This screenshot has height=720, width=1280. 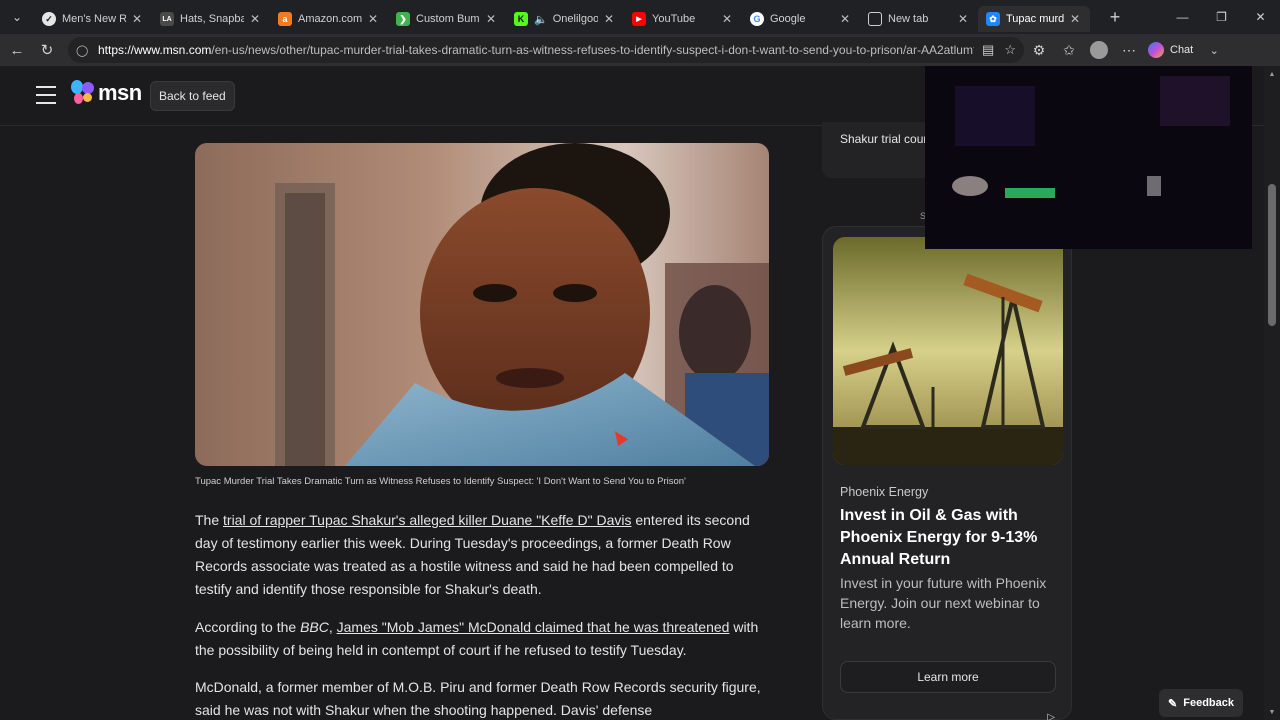 What do you see at coordinates (521, 19) in the screenshot?
I see `k-icon: K` at bounding box center [521, 19].